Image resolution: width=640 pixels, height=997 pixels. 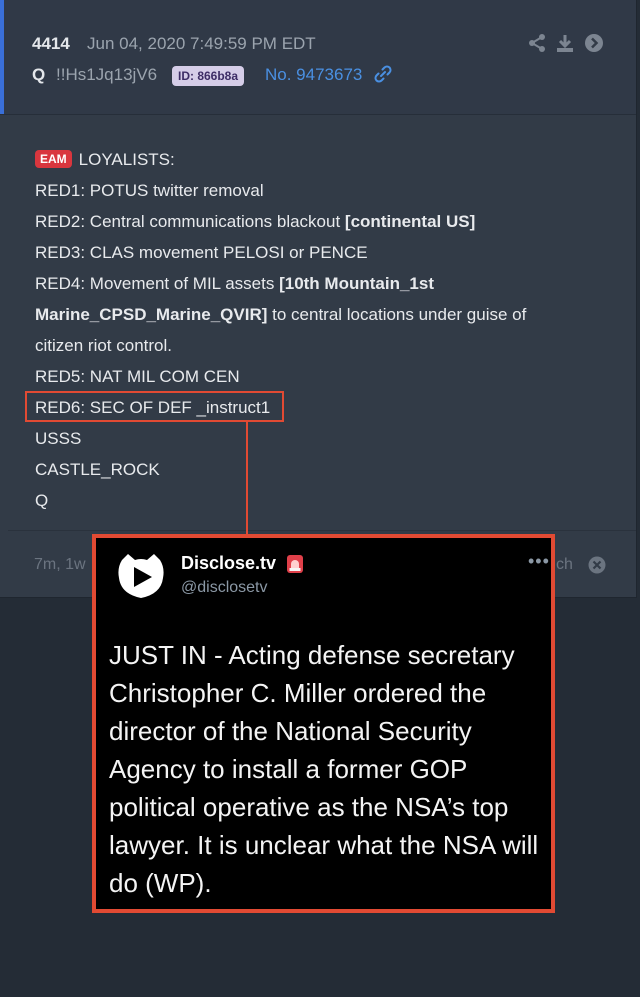 What do you see at coordinates (397, 314) in the screenshot?
I see `post-line: to central locations under guise of` at bounding box center [397, 314].